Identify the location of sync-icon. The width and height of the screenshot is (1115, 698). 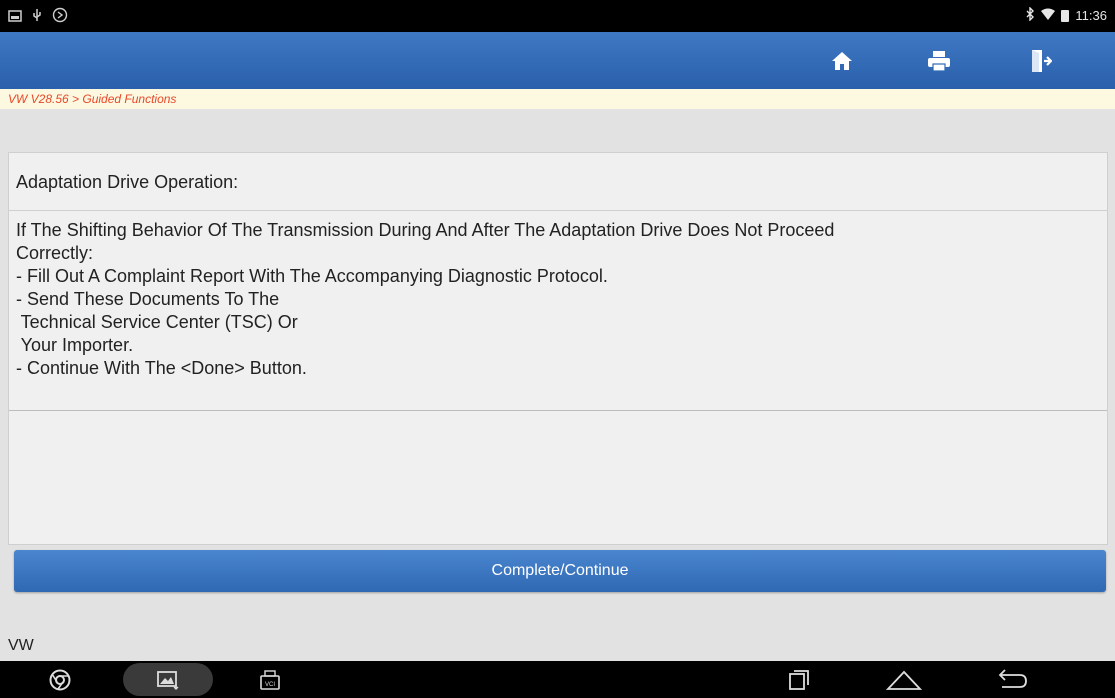
(60, 16).